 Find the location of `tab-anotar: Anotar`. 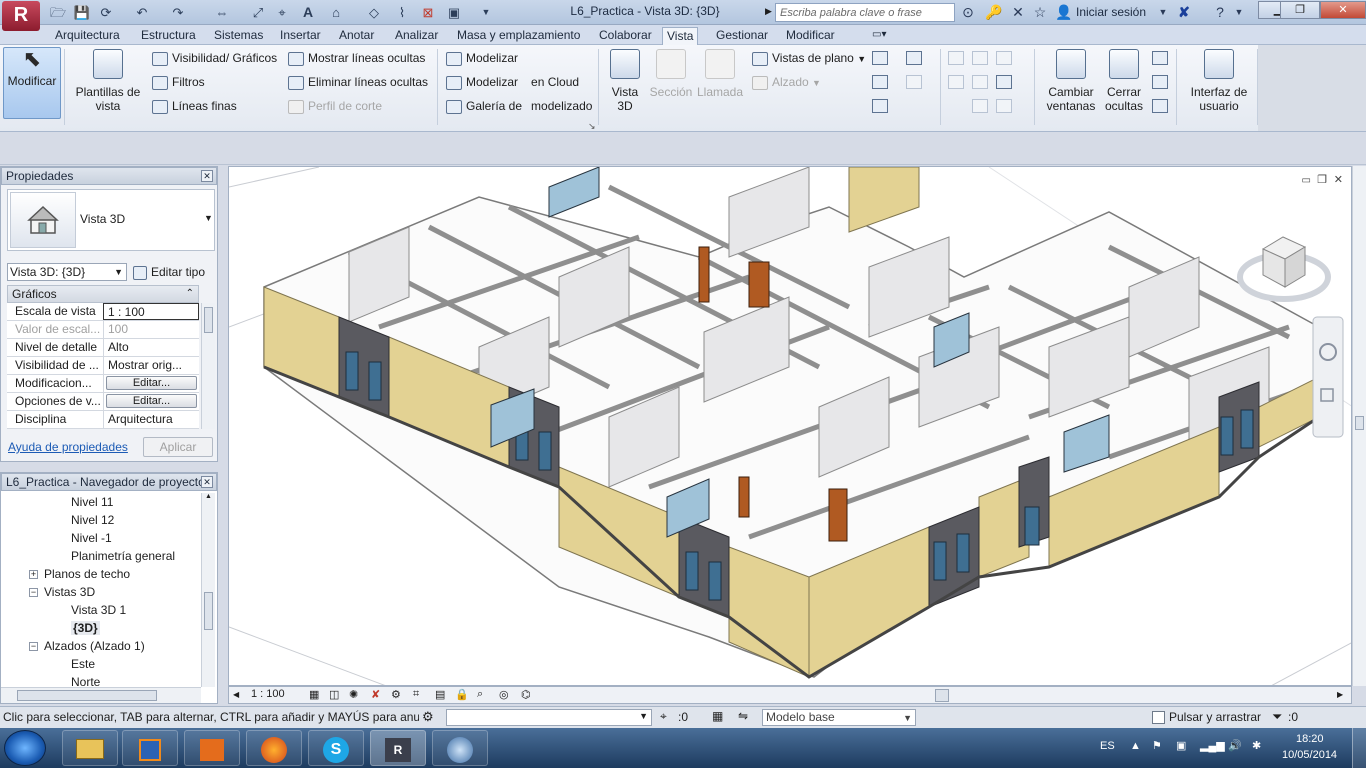

tab-anotar: Anotar is located at coordinates (356, 36).